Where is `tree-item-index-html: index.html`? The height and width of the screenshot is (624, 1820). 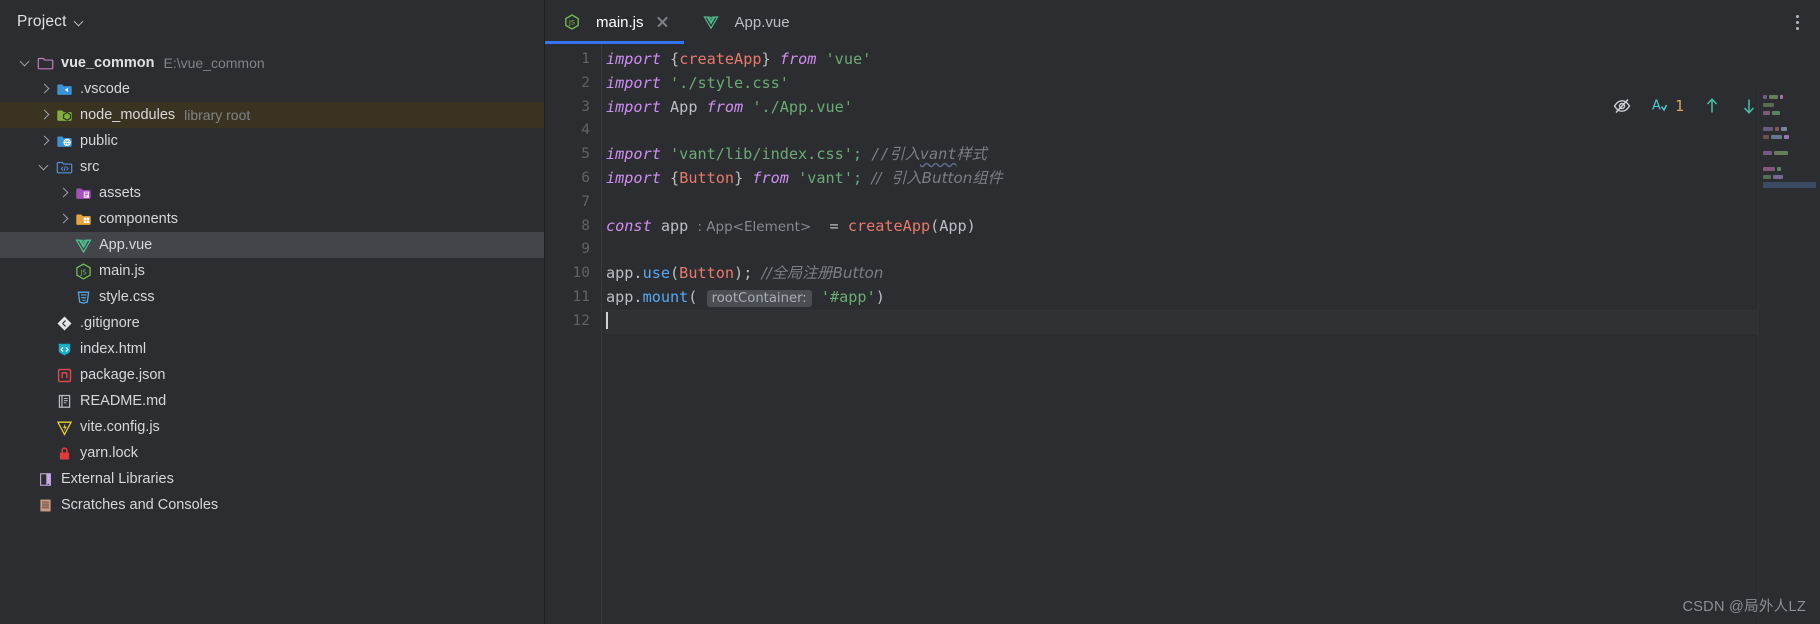 tree-item-index-html: index.html is located at coordinates (272, 349).